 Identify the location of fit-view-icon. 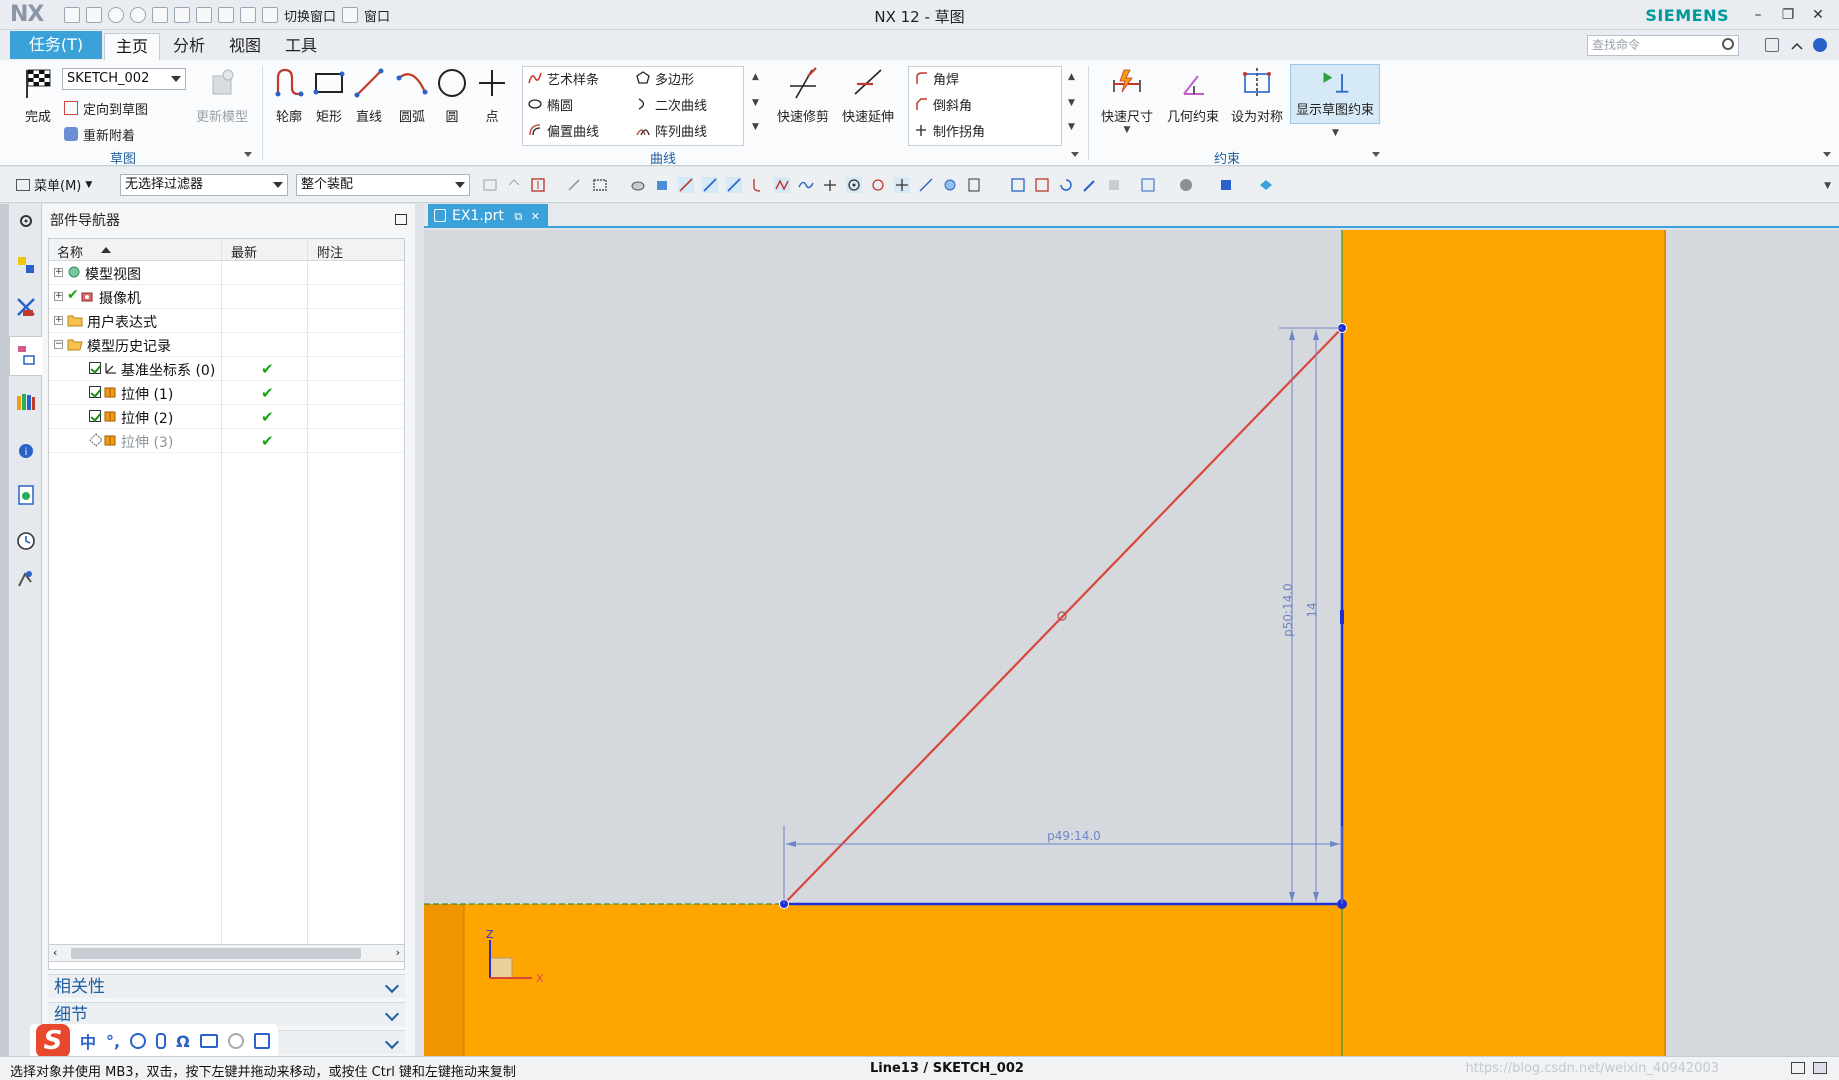
(1018, 185).